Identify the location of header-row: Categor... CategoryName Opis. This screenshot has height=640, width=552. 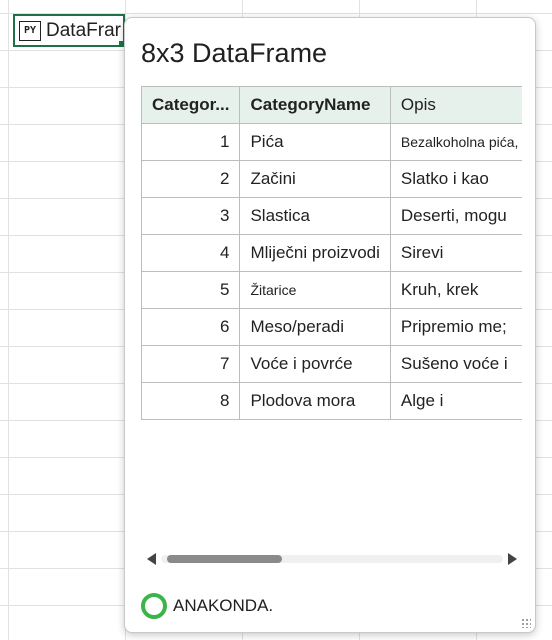
(331, 105).